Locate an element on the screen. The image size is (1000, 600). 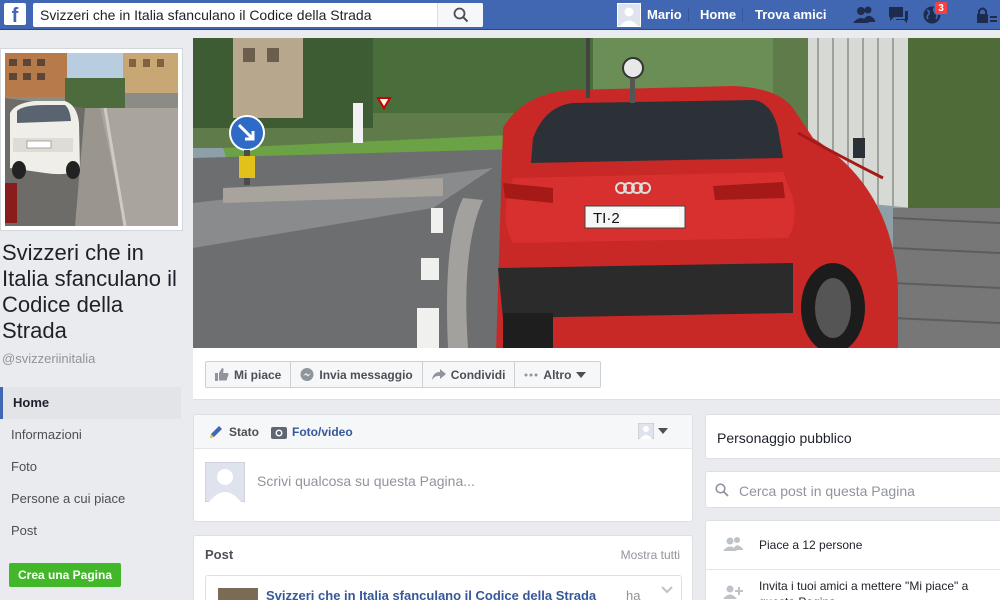
composer-avatar is located at coordinates (225, 482).